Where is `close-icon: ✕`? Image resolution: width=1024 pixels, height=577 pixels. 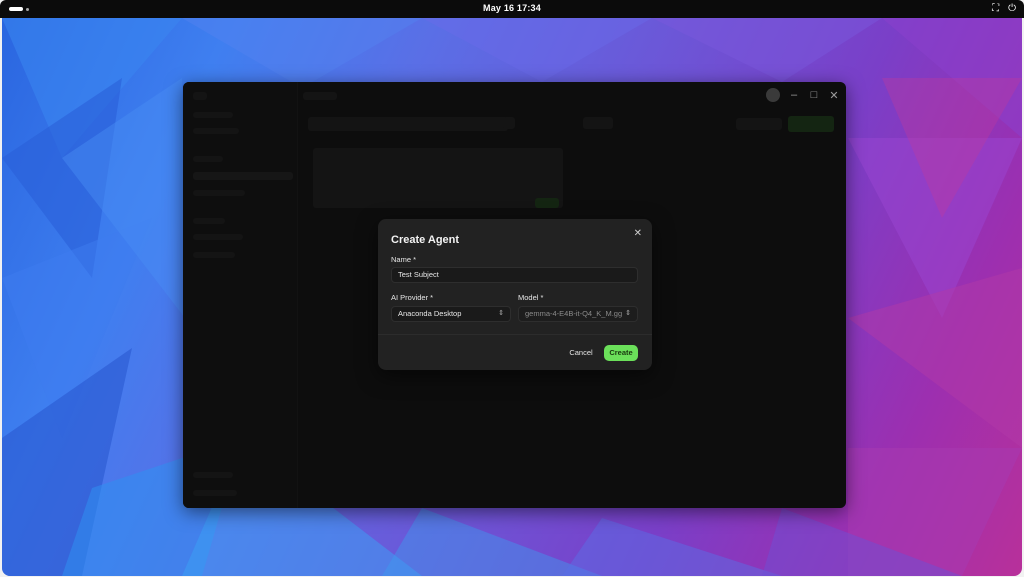
close-icon: ✕ is located at coordinates (638, 233).